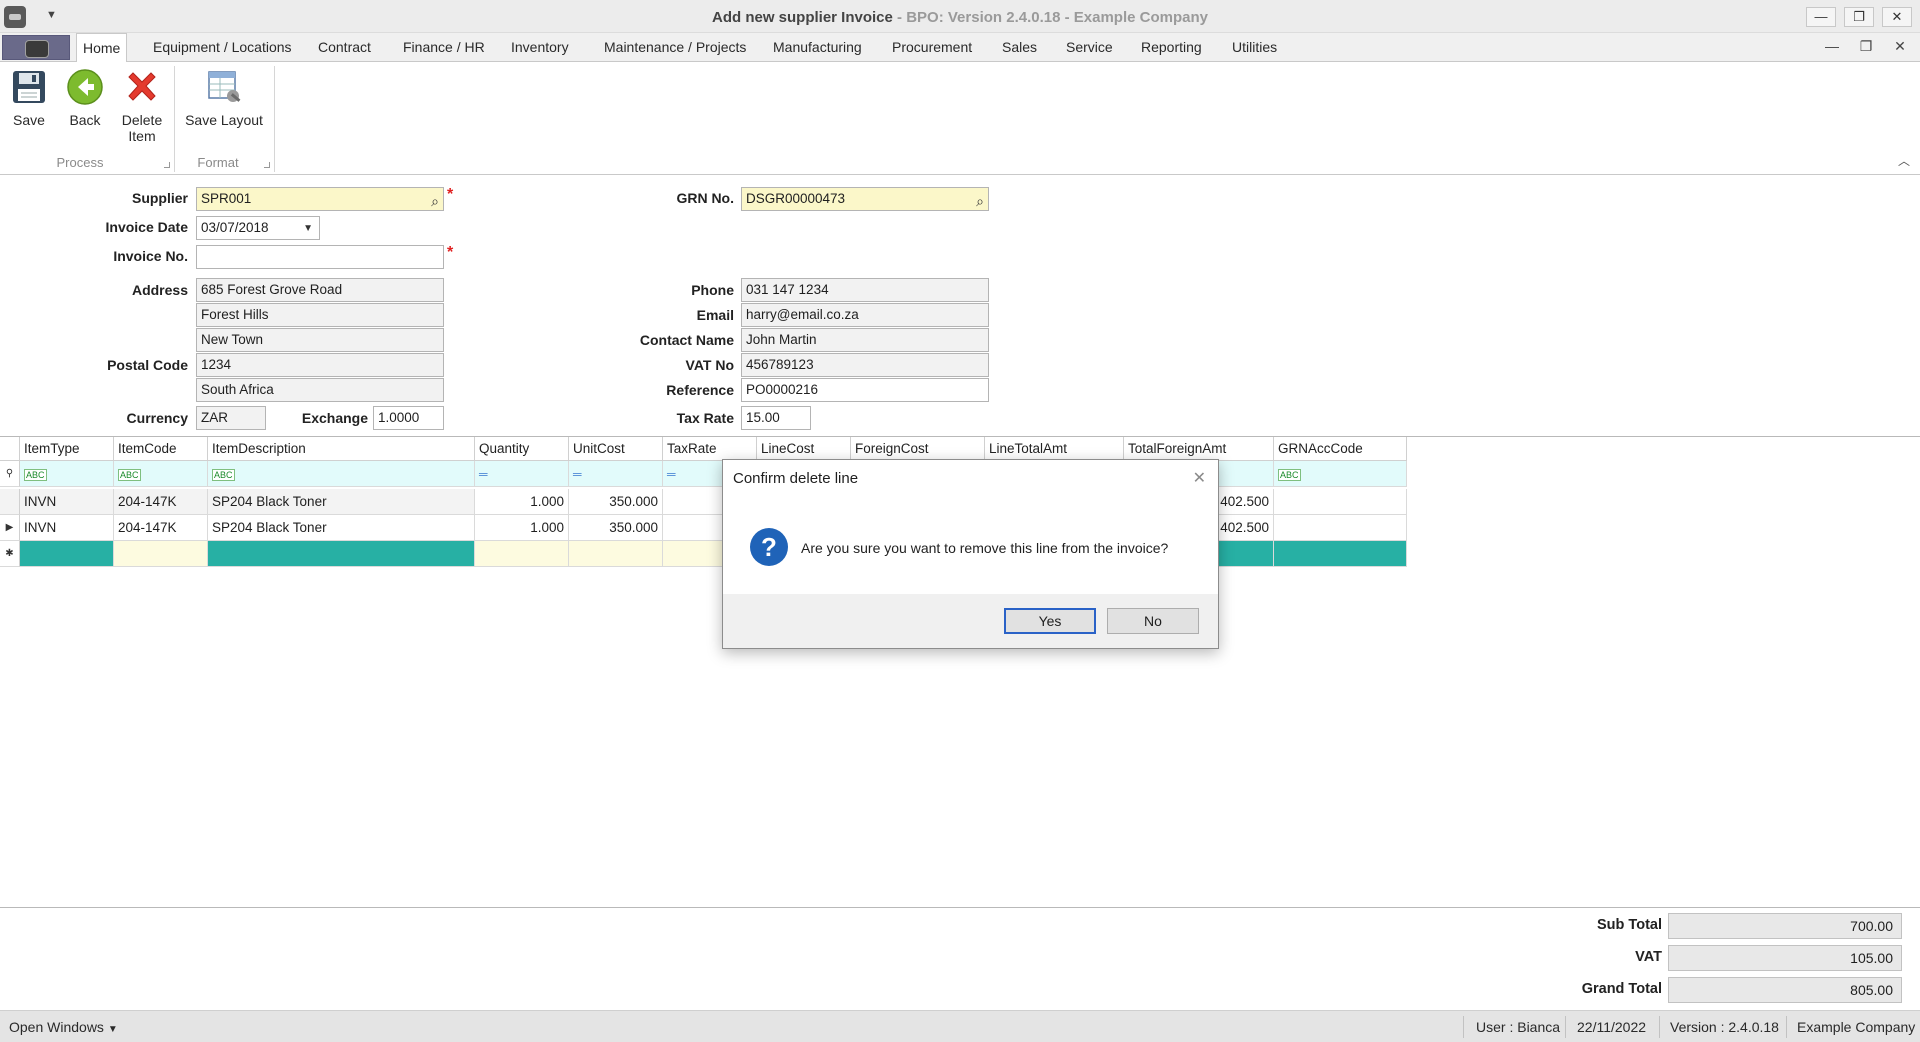 The width and height of the screenshot is (1920, 1042). I want to click on minimize-button: —, so click(1821, 17).